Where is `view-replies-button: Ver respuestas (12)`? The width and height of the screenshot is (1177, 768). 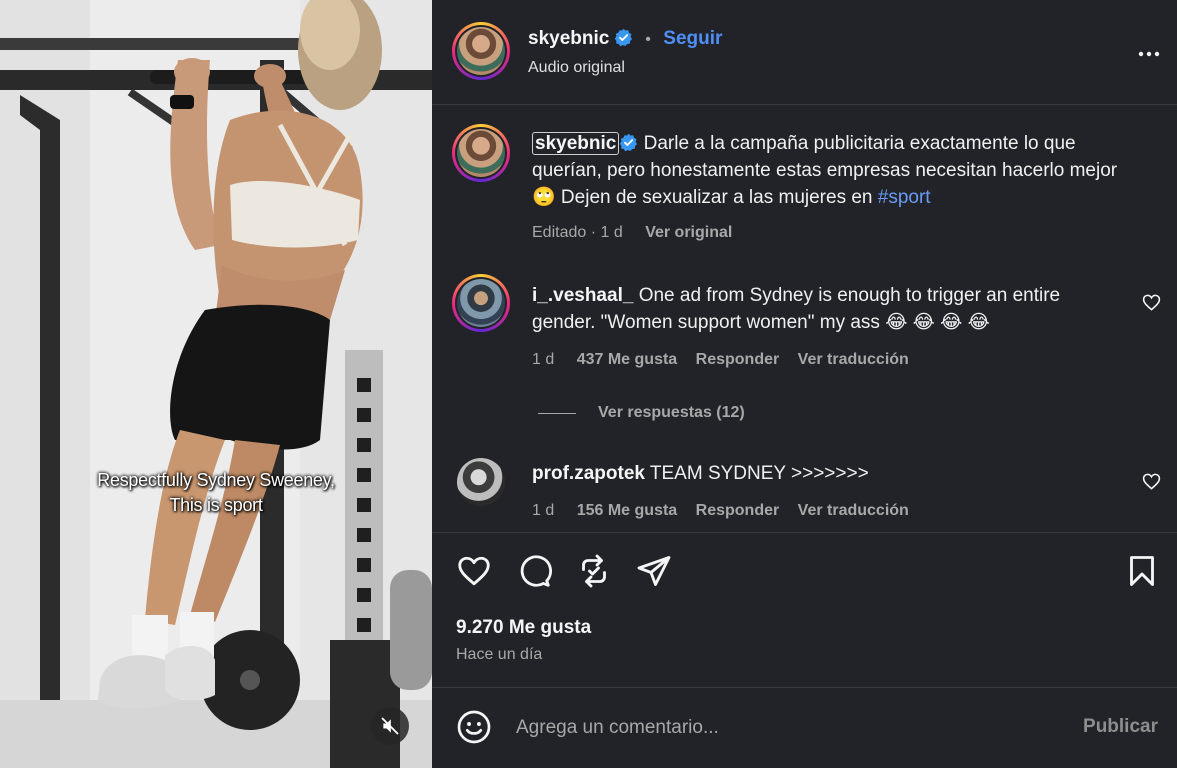
view-replies-button: Ver respuestas (12) is located at coordinates (641, 413).